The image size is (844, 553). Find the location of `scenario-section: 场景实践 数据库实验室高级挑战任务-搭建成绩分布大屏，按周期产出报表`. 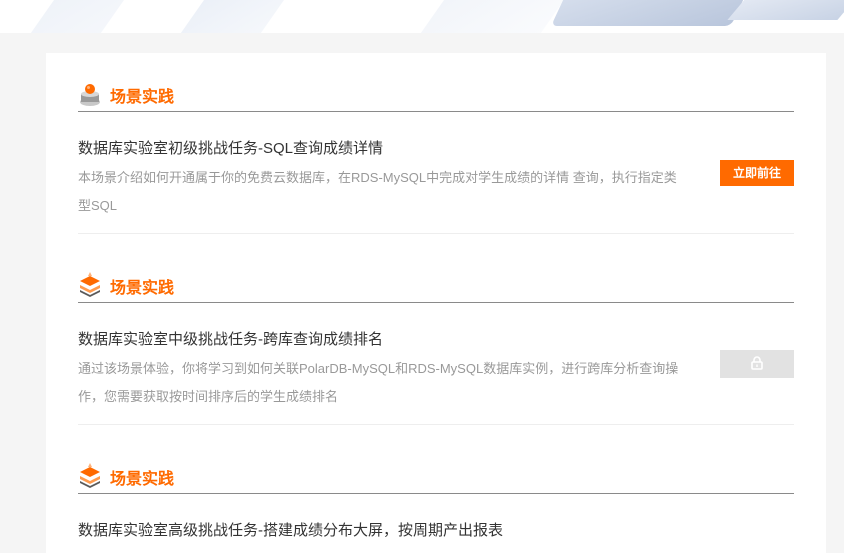

scenario-section: 场景实践 数据库实验室高级挑战任务-搭建成绩分布大屏，按周期产出报表 is located at coordinates (436, 501).